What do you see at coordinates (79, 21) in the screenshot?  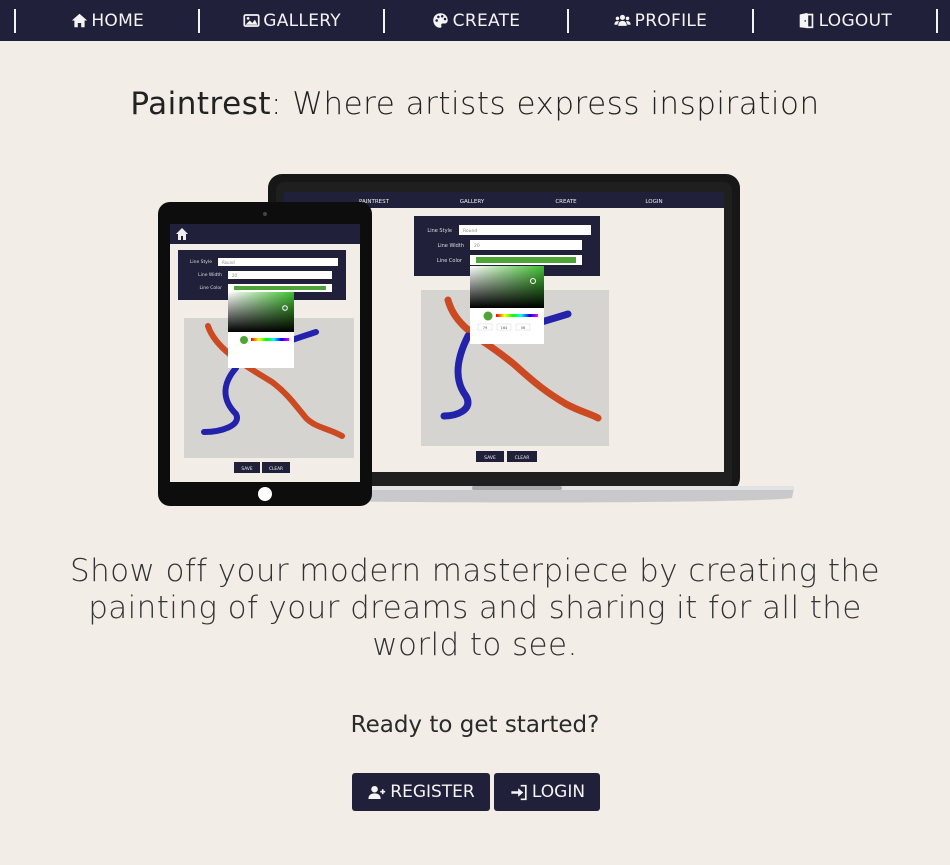 I see `home-icon` at bounding box center [79, 21].